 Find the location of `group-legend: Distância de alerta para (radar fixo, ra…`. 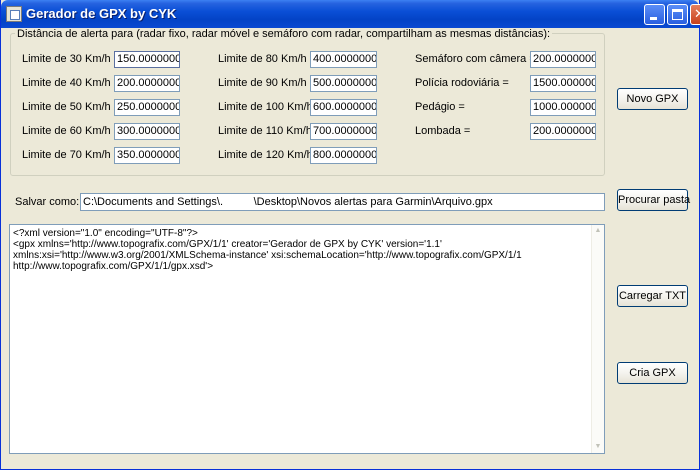

group-legend: Distância de alerta para (radar fixo, ra… is located at coordinates (284, 34).